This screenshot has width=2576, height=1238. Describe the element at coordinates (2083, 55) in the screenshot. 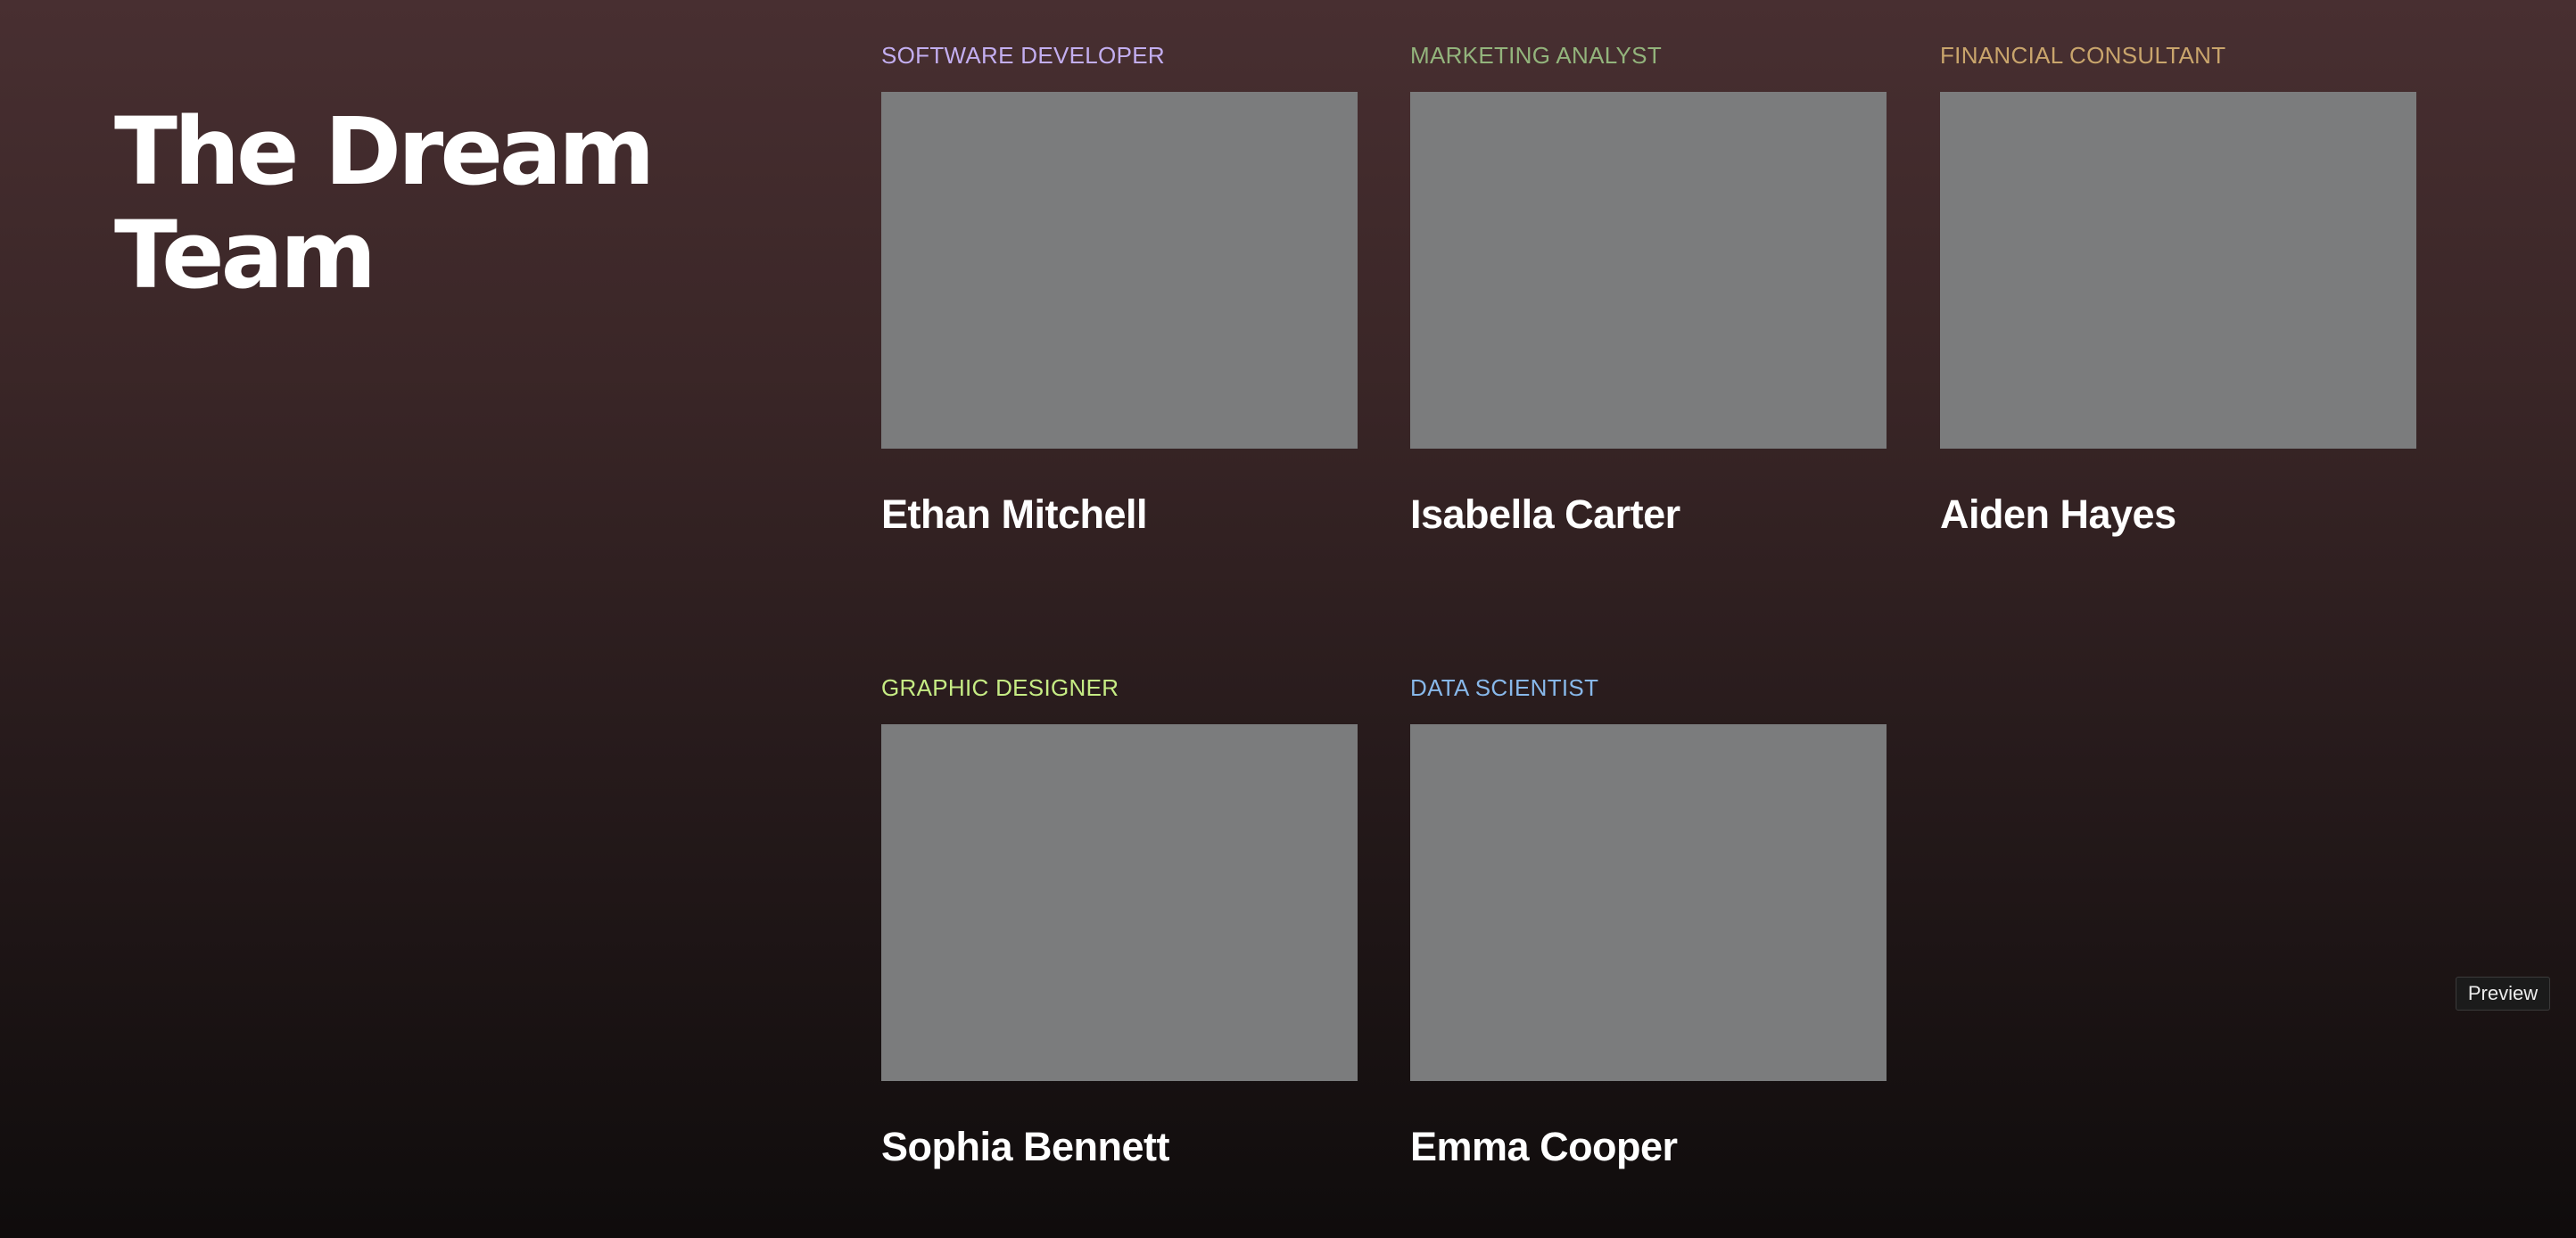

I see `member-role: FINANCIAL CONSULTANT` at that location.